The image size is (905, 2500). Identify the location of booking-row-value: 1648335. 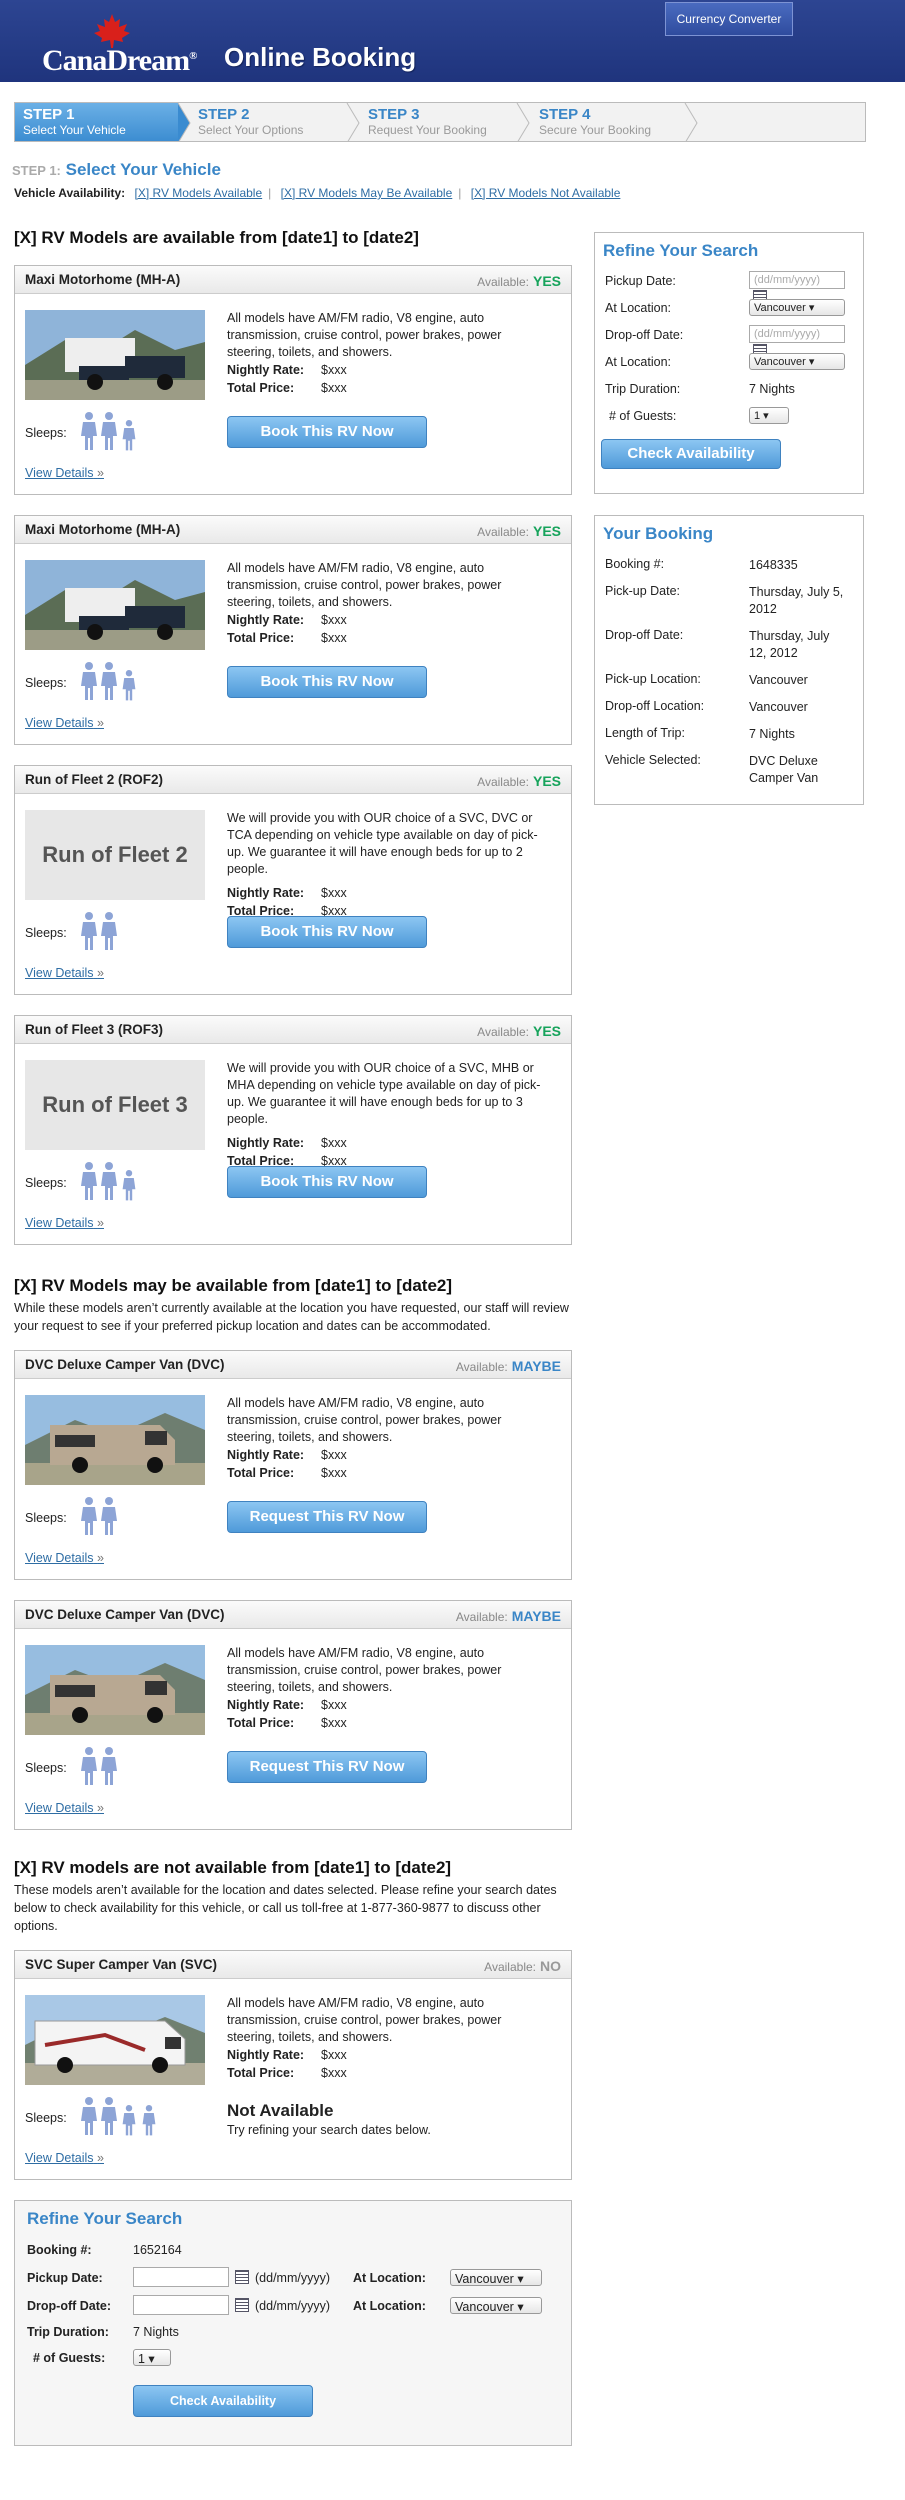
(773, 565).